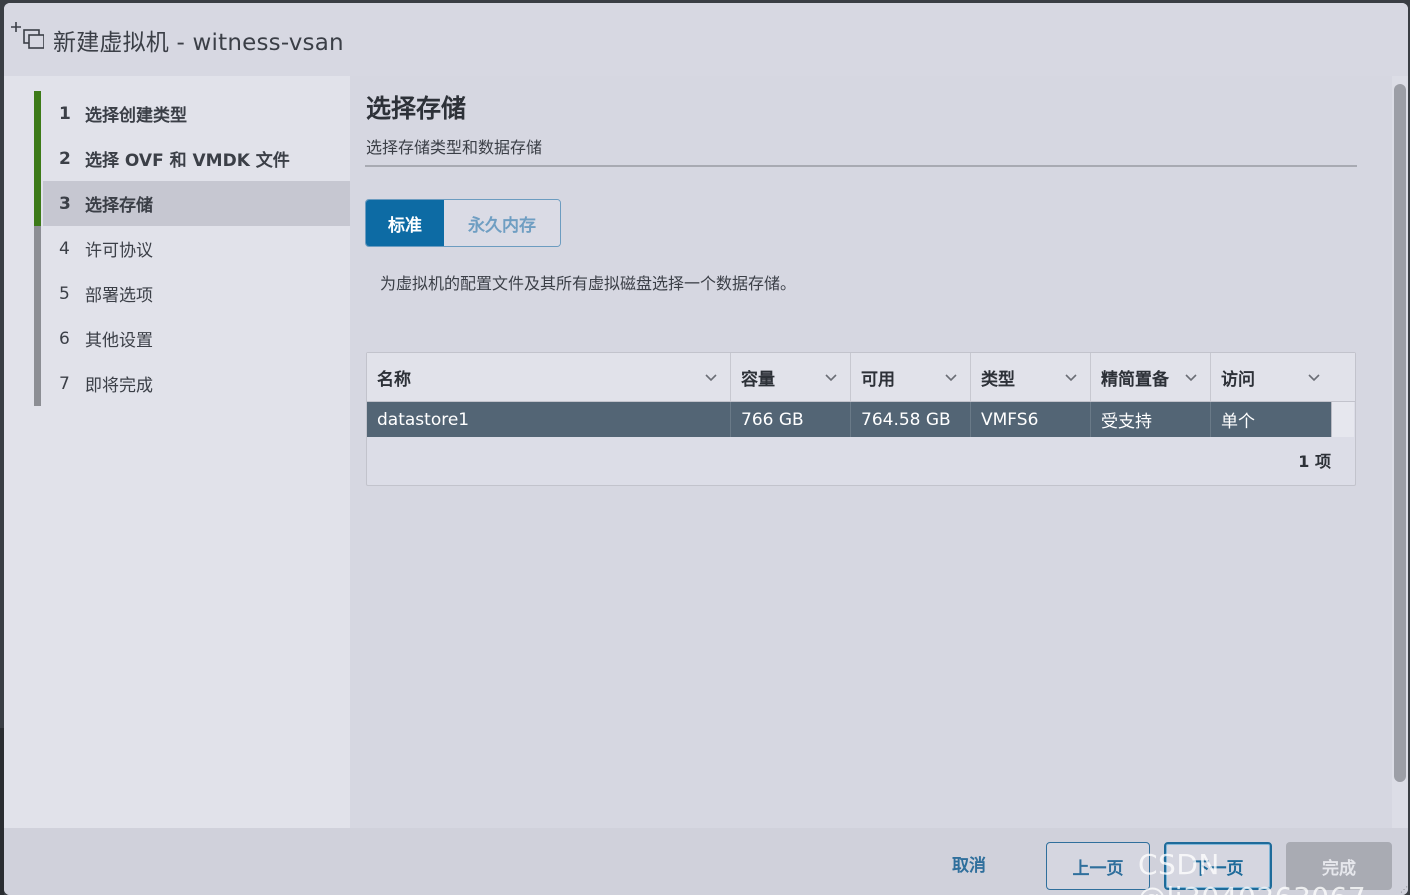 Image resolution: width=1410 pixels, height=895 pixels. What do you see at coordinates (187, 161) in the screenshot?
I see `step-label: 选择 OVF 和 VMDK 文件` at bounding box center [187, 161].